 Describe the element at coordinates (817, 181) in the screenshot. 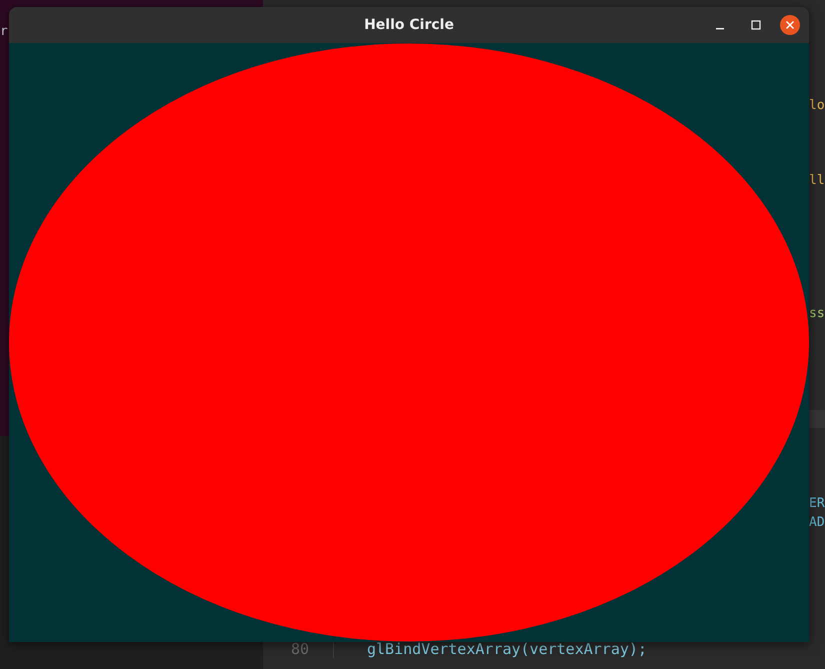

I see `code-fragment: ll` at that location.